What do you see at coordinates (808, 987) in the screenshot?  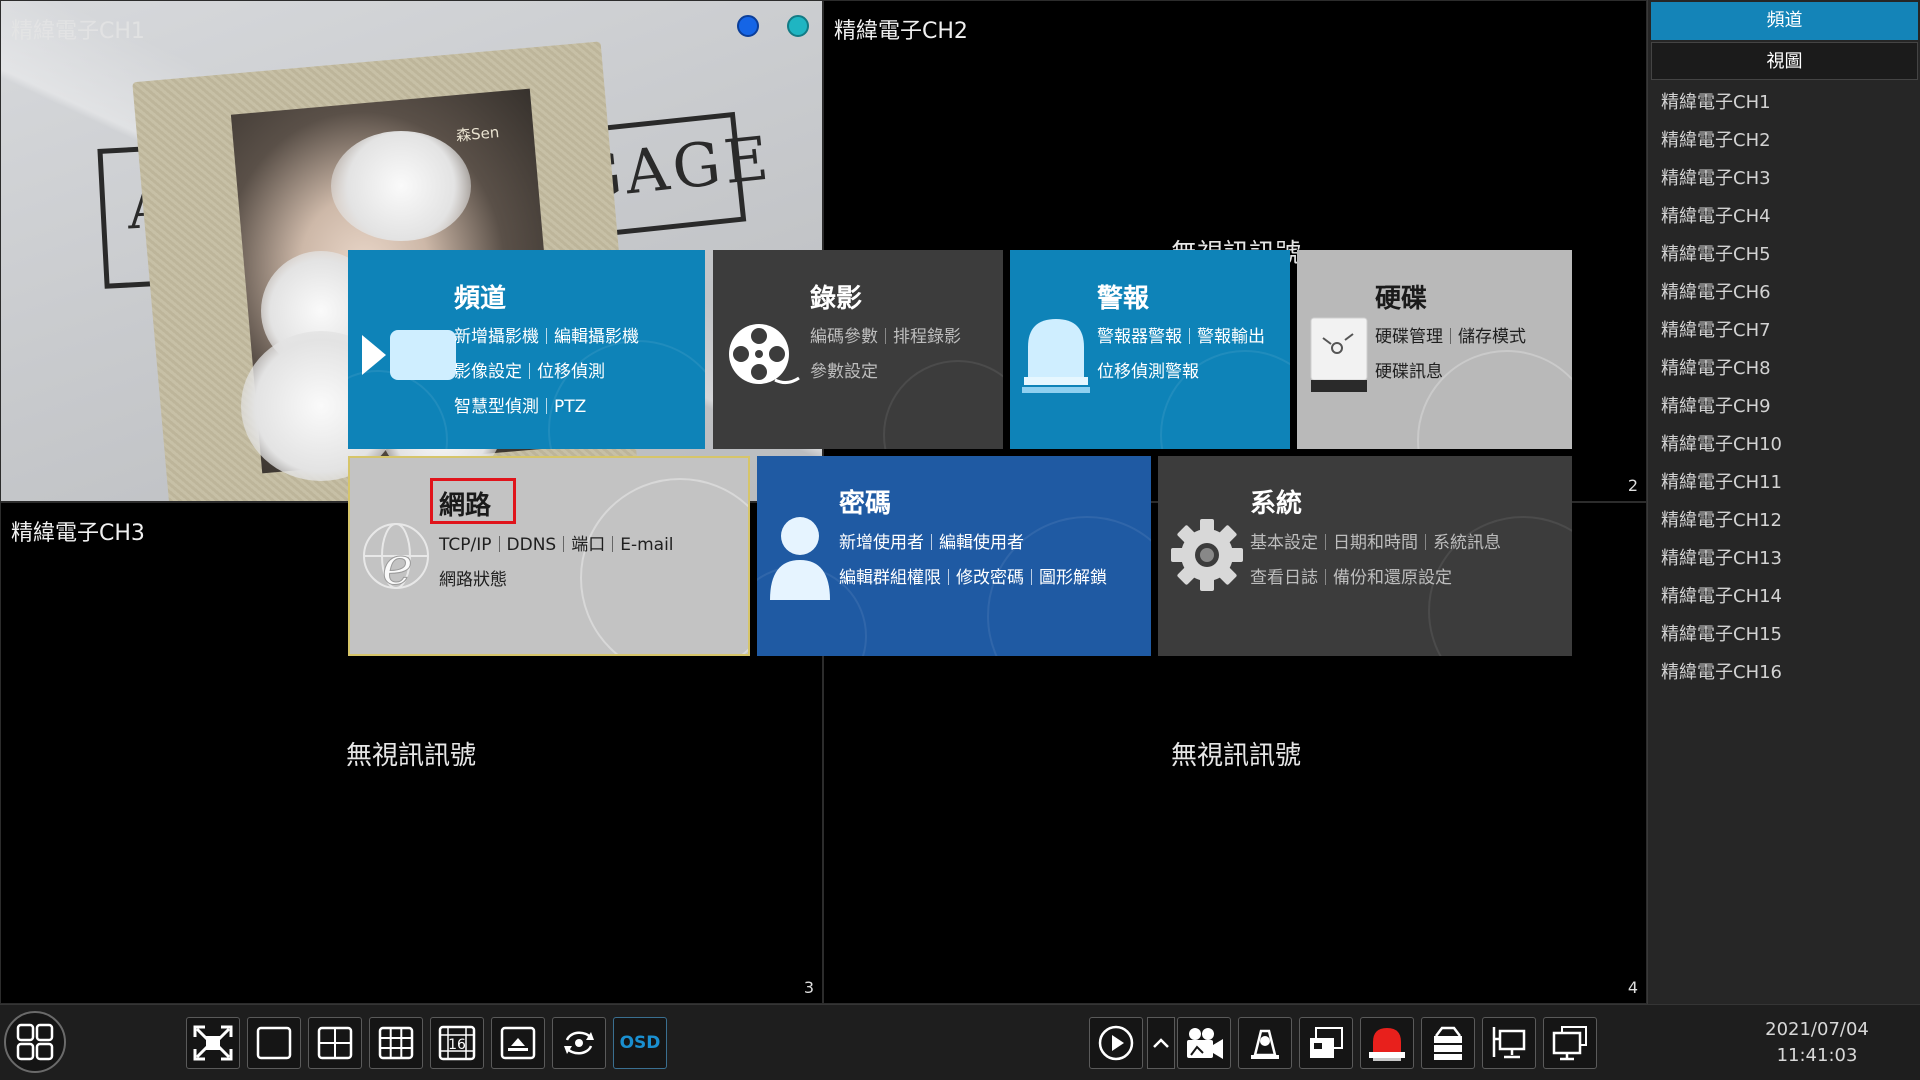 I see `channel-number: 3` at bounding box center [808, 987].